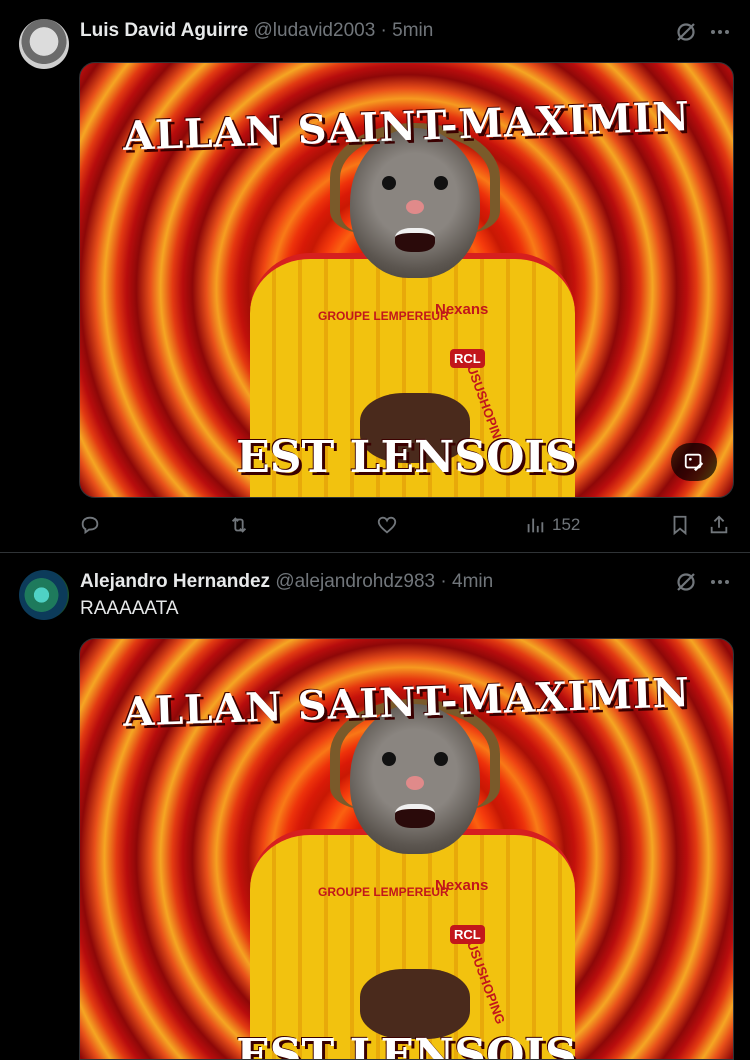 The image size is (750, 1060). What do you see at coordinates (412, 30) in the screenshot?
I see `timestamp: 5min` at bounding box center [412, 30].